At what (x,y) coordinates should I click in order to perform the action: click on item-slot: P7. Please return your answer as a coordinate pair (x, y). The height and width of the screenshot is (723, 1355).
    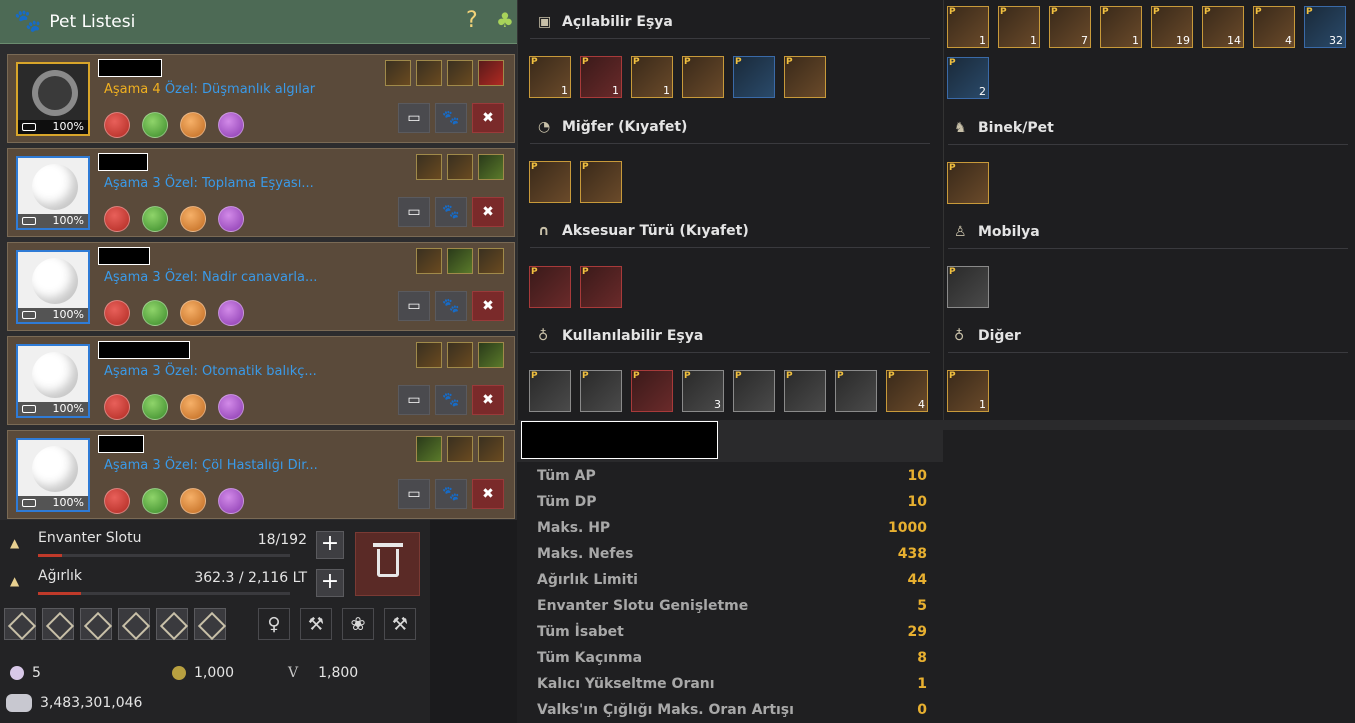
    Looking at the image, I should click on (1070, 27).